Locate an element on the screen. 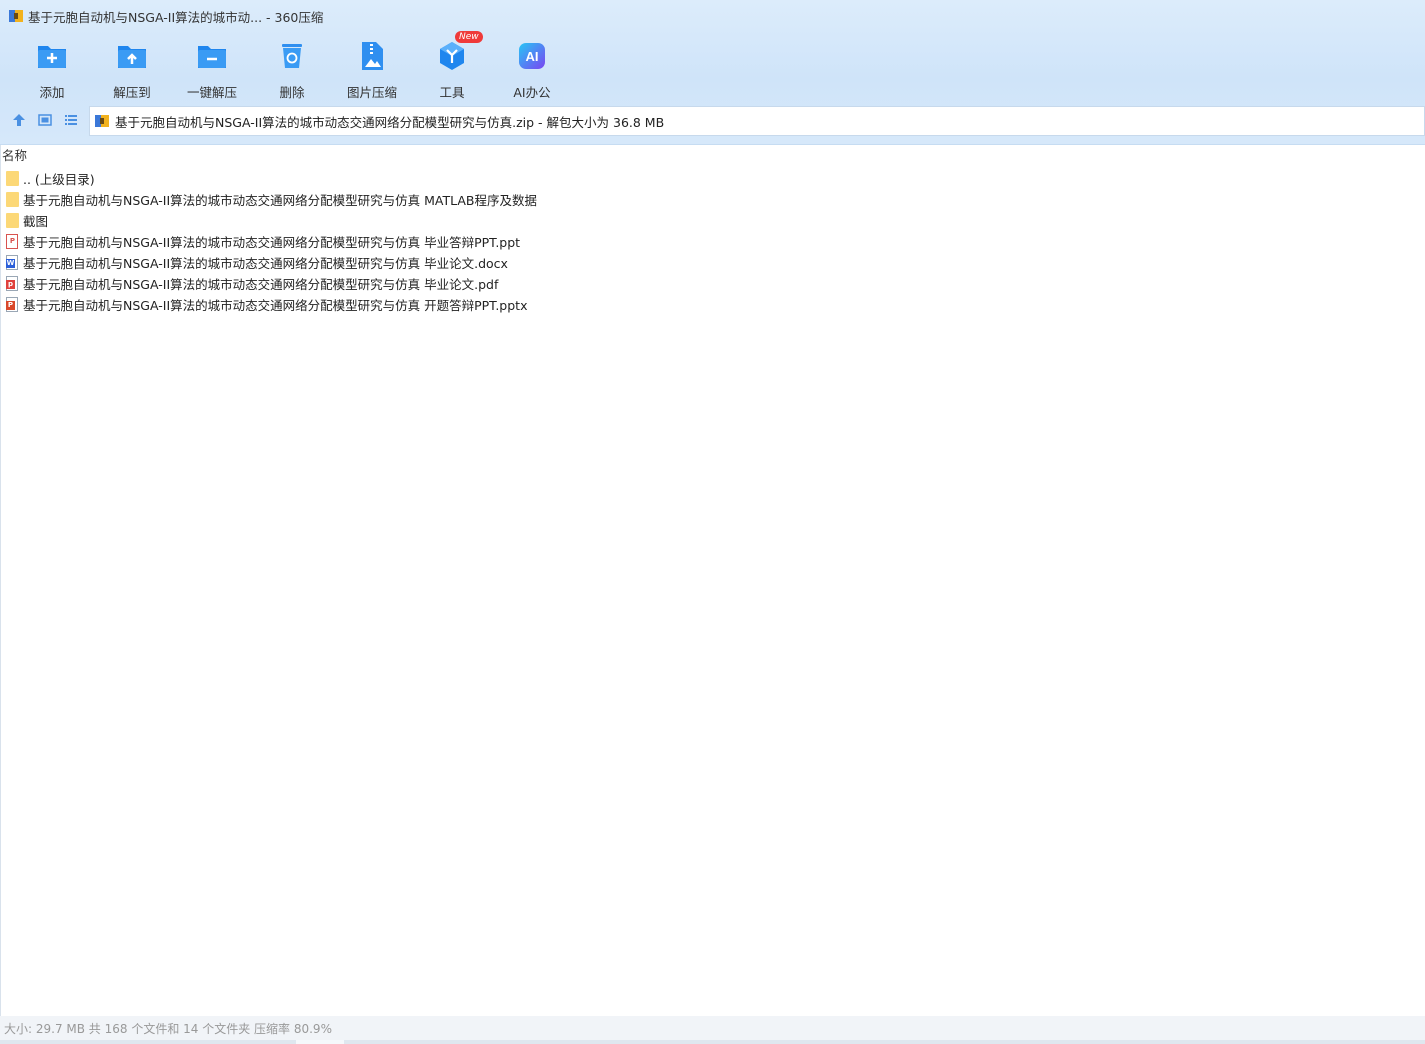 This screenshot has width=1425, height=1044. go-up-button is located at coordinates (19, 121).